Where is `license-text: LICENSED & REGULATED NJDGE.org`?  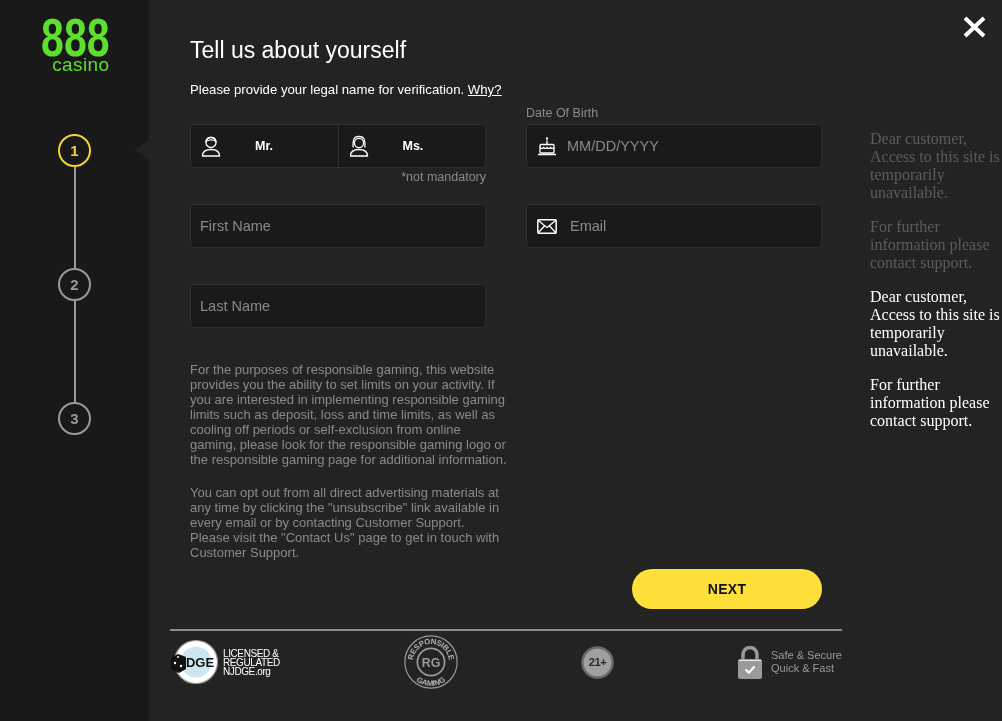 license-text: LICENSED & REGULATED NJDGE.org is located at coordinates (251, 662).